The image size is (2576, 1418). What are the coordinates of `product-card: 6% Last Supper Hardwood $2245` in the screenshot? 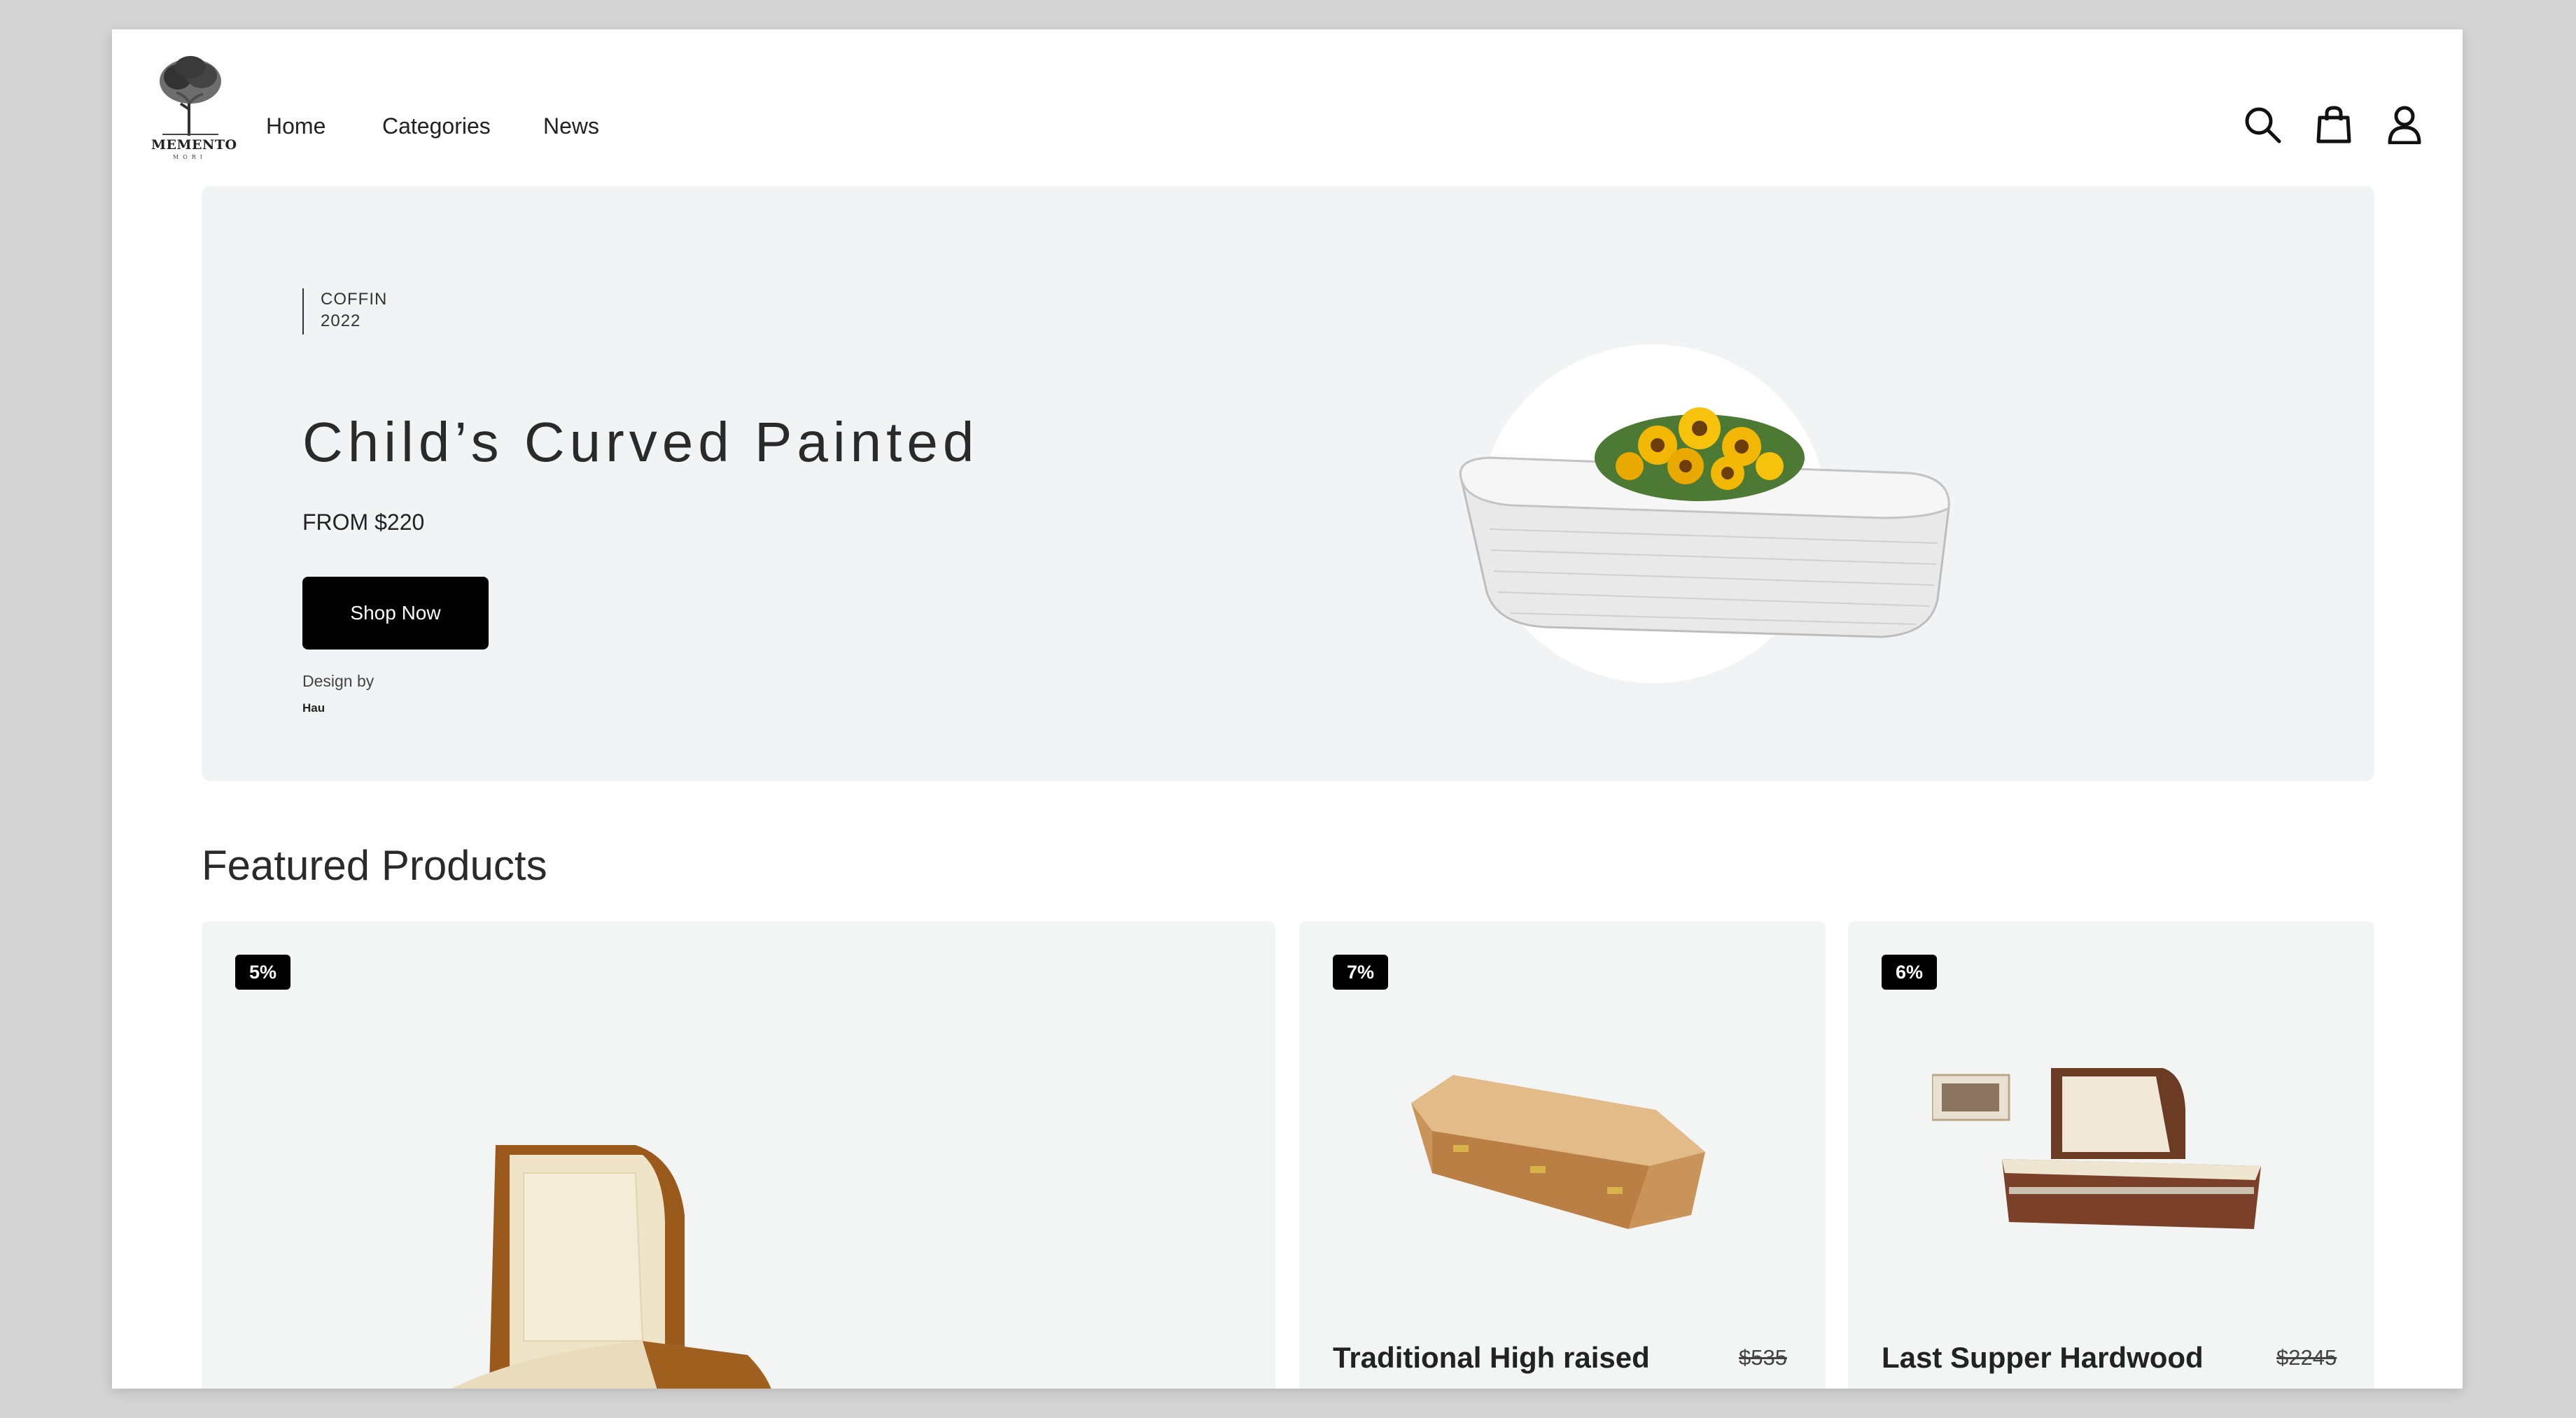 It's located at (2111, 1155).